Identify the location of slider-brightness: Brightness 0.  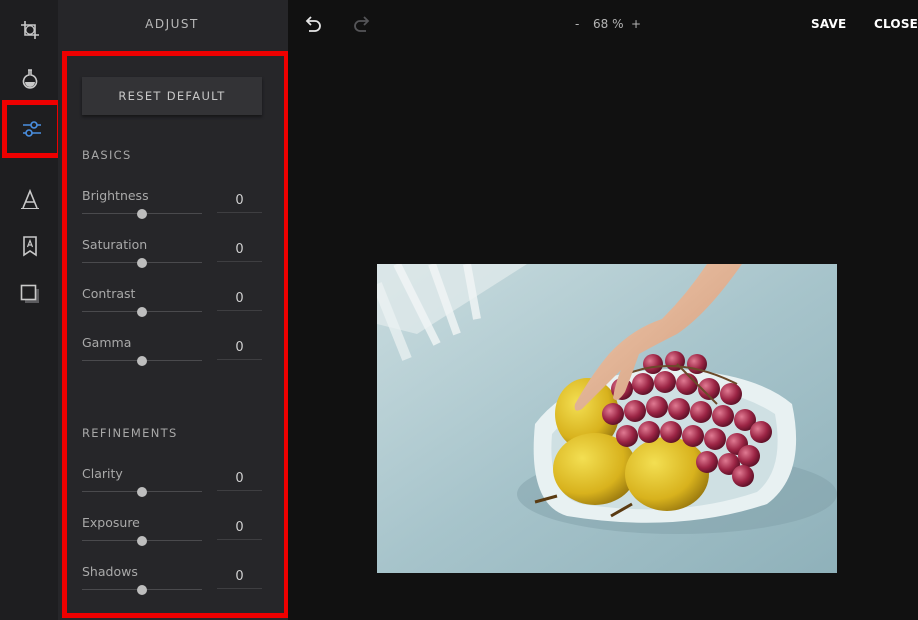
(172, 211).